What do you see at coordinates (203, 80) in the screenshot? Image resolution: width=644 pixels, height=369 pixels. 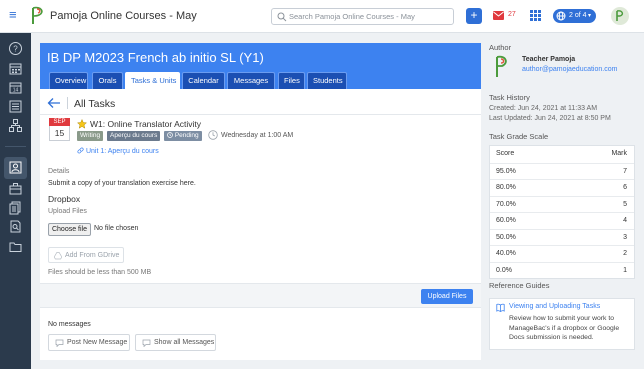 I see `tab-calendar: Calendar` at bounding box center [203, 80].